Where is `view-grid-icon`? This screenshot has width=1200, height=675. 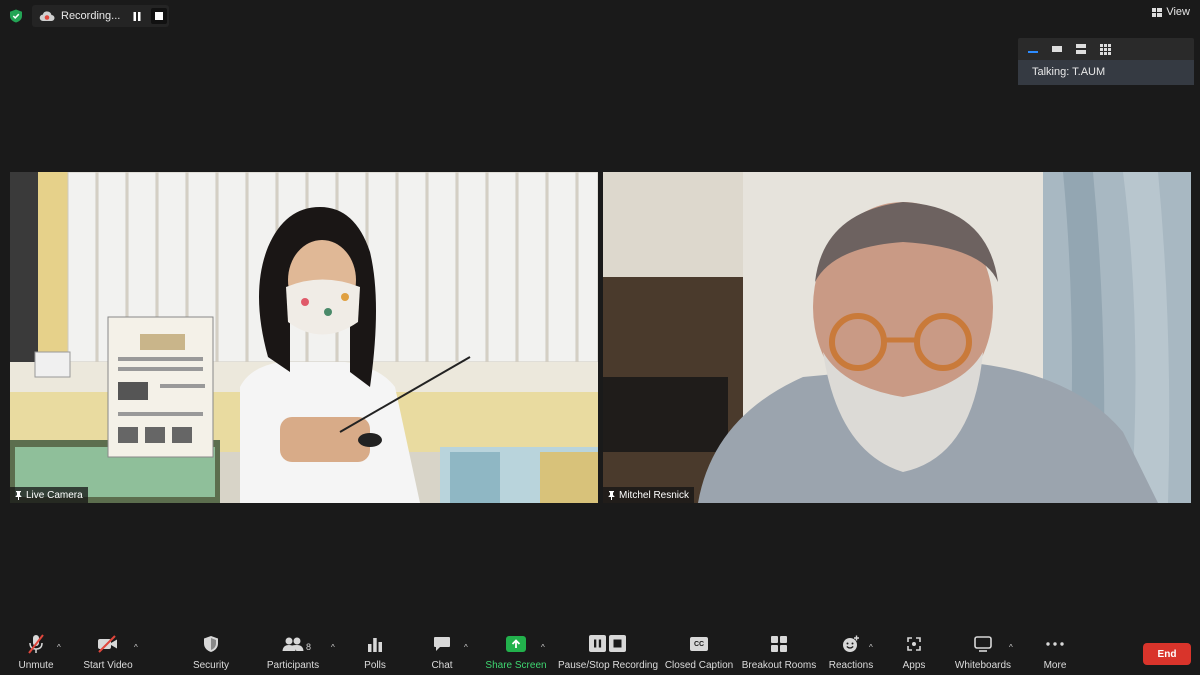 view-grid-icon is located at coordinates (1157, 12).